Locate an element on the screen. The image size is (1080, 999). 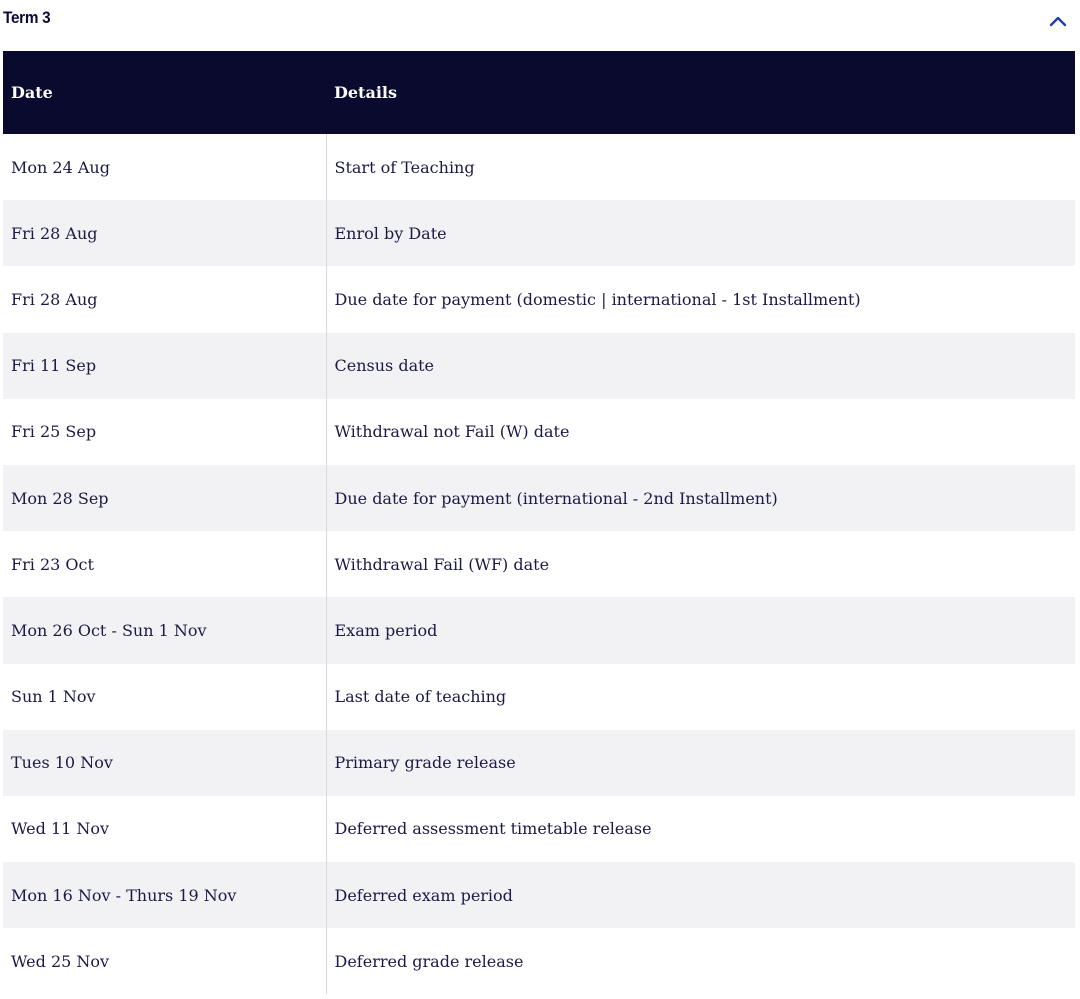
details-cell: Deferred exam period is located at coordinates (423, 895).